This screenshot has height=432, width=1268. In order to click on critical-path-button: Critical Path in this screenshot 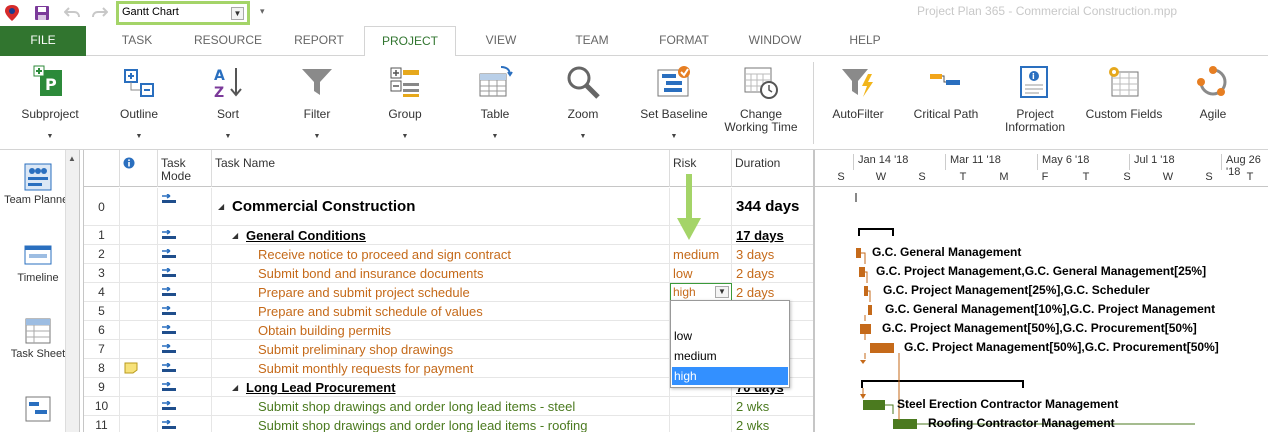, I will do `click(946, 103)`.